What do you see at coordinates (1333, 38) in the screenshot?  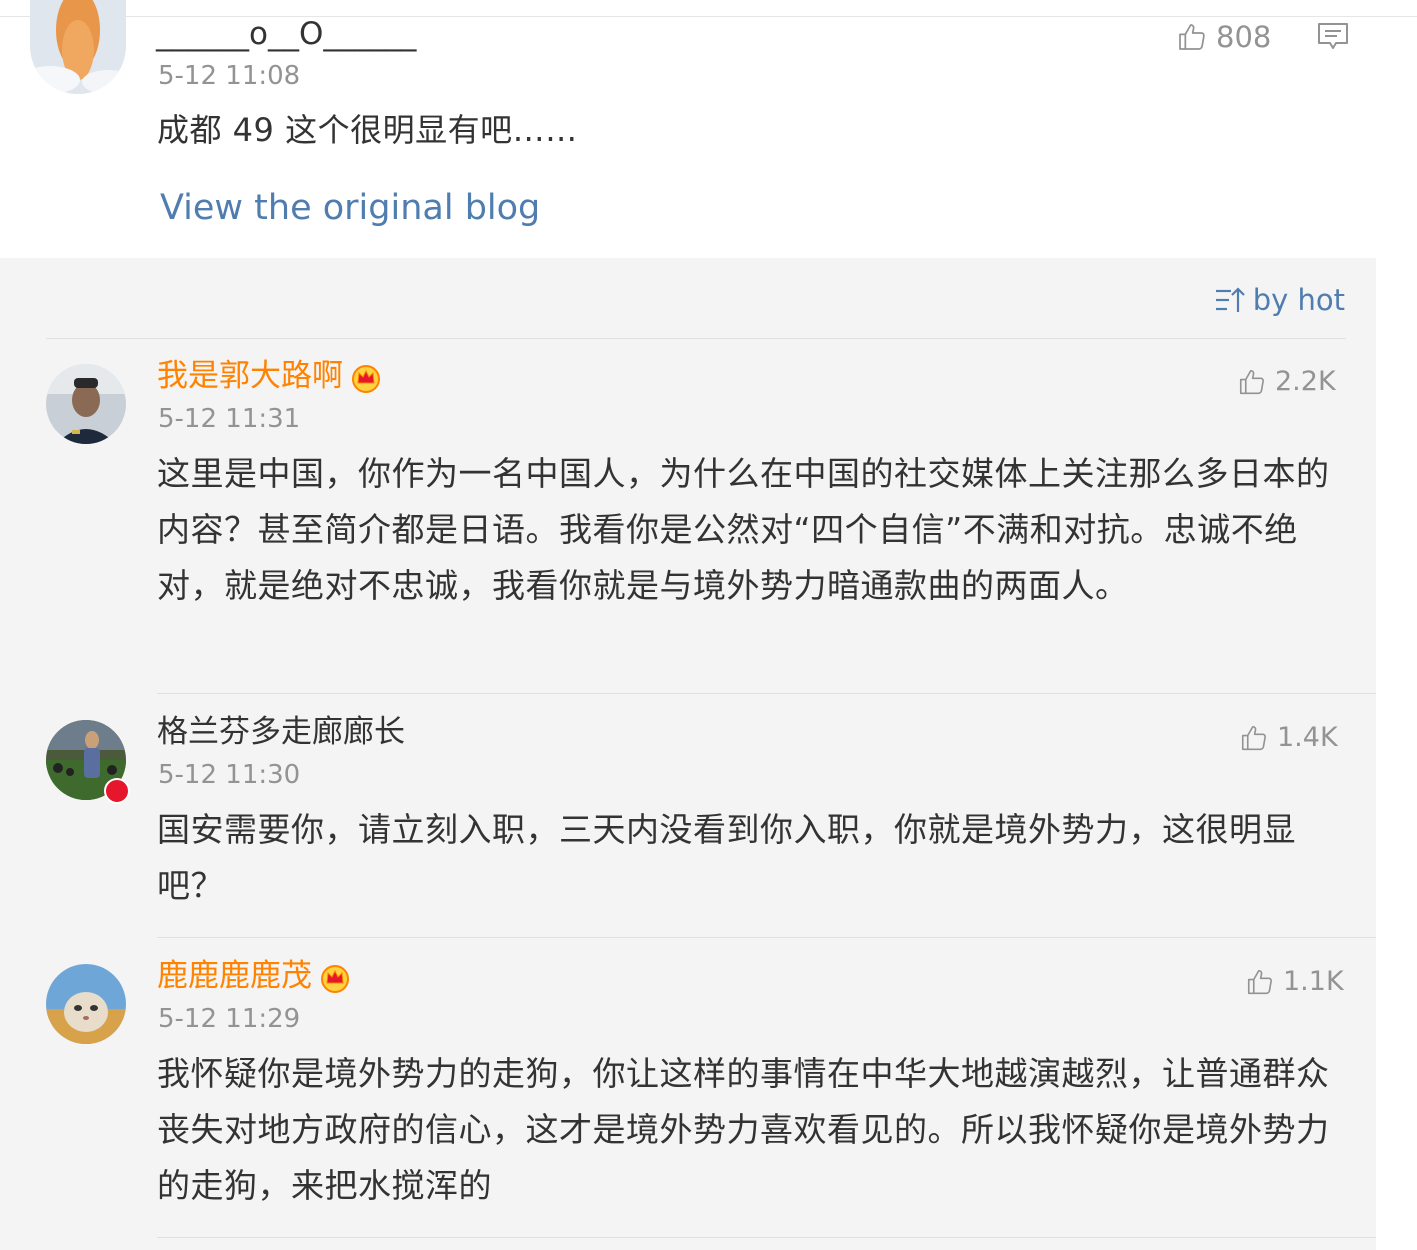 I see `comment-icon` at bounding box center [1333, 38].